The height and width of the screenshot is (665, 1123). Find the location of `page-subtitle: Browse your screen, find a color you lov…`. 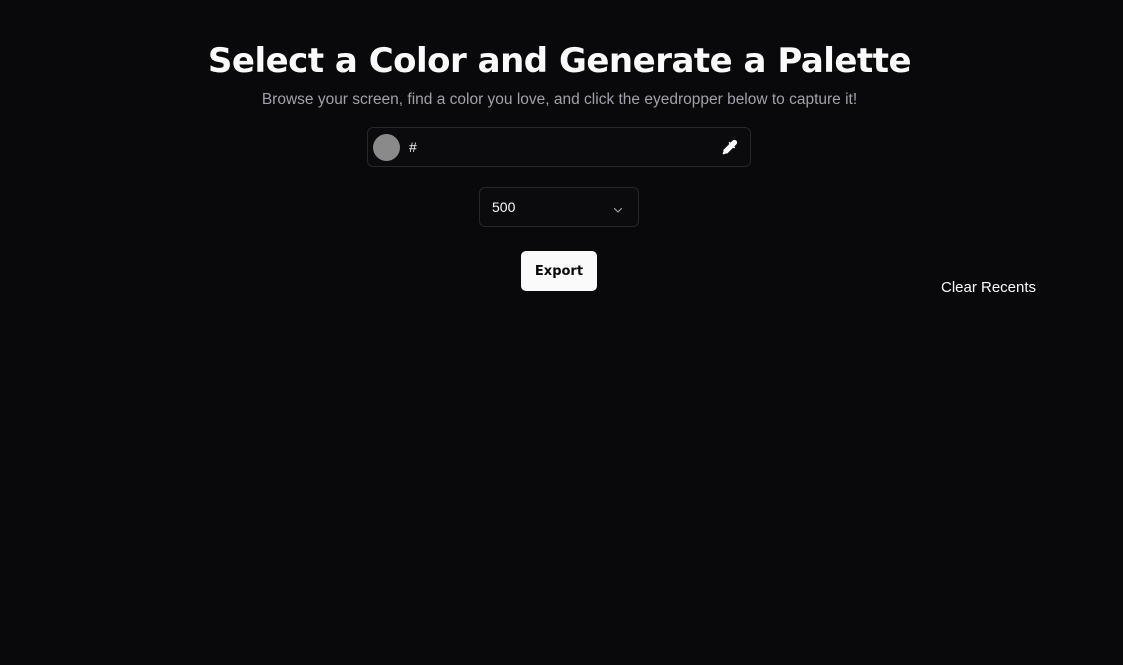

page-subtitle: Browse your screen, find a color you lov… is located at coordinates (559, 99).